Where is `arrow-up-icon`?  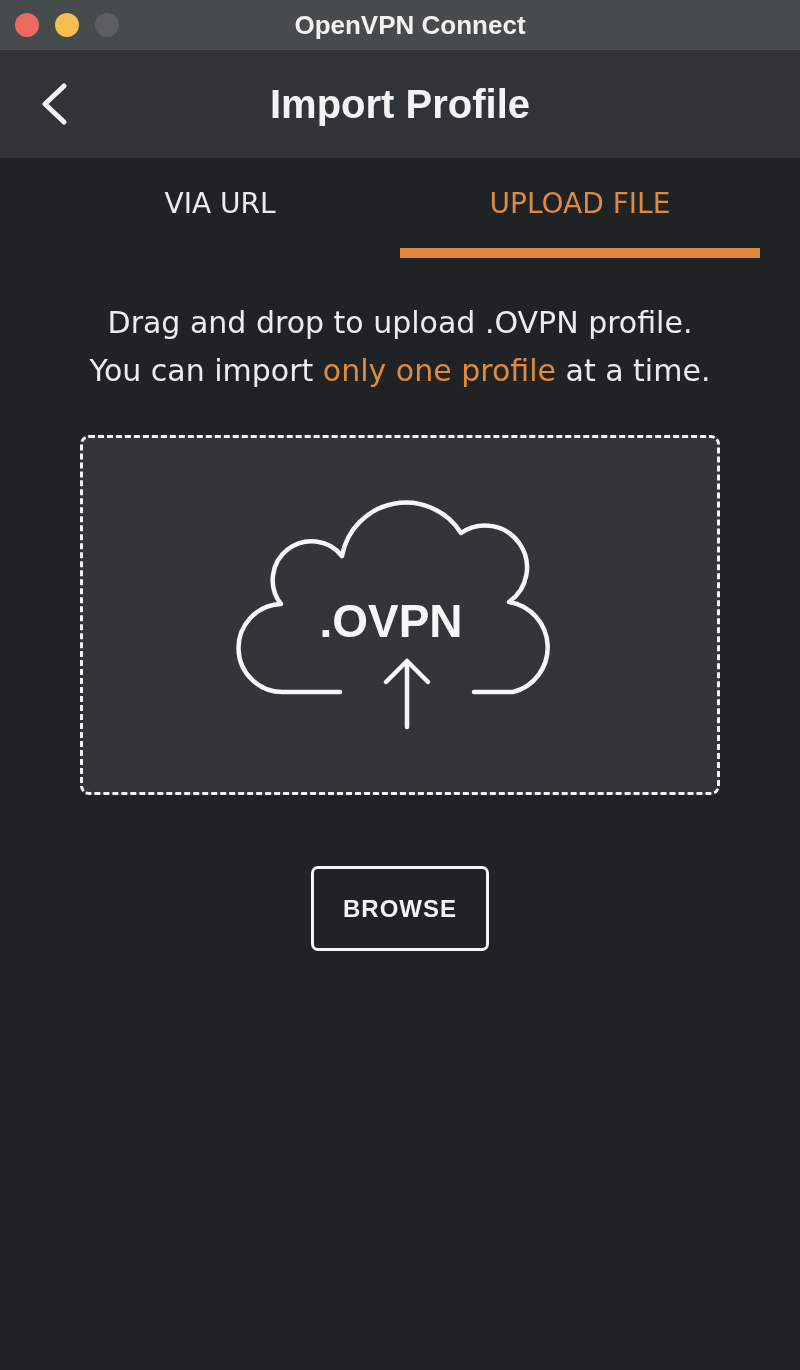 arrow-up-icon is located at coordinates (407, 694).